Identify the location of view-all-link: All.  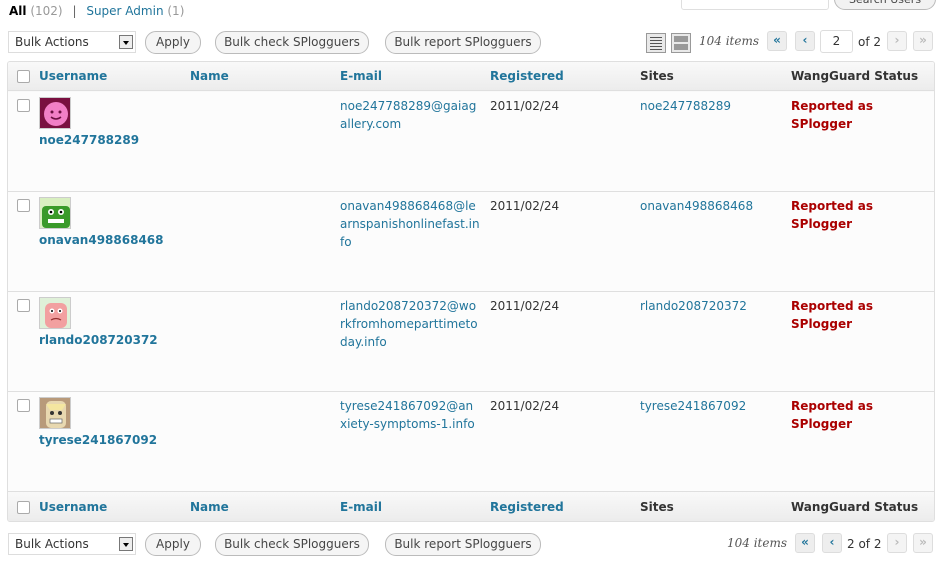
(18, 11).